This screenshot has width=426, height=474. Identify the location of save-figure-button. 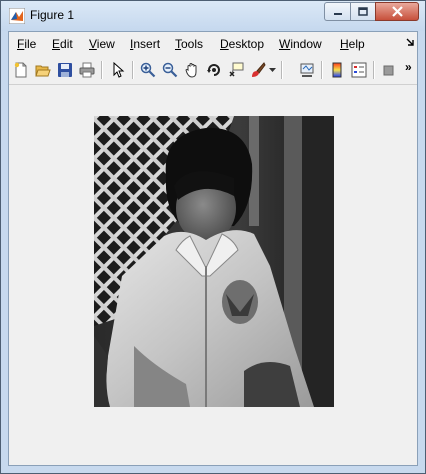
(65, 70).